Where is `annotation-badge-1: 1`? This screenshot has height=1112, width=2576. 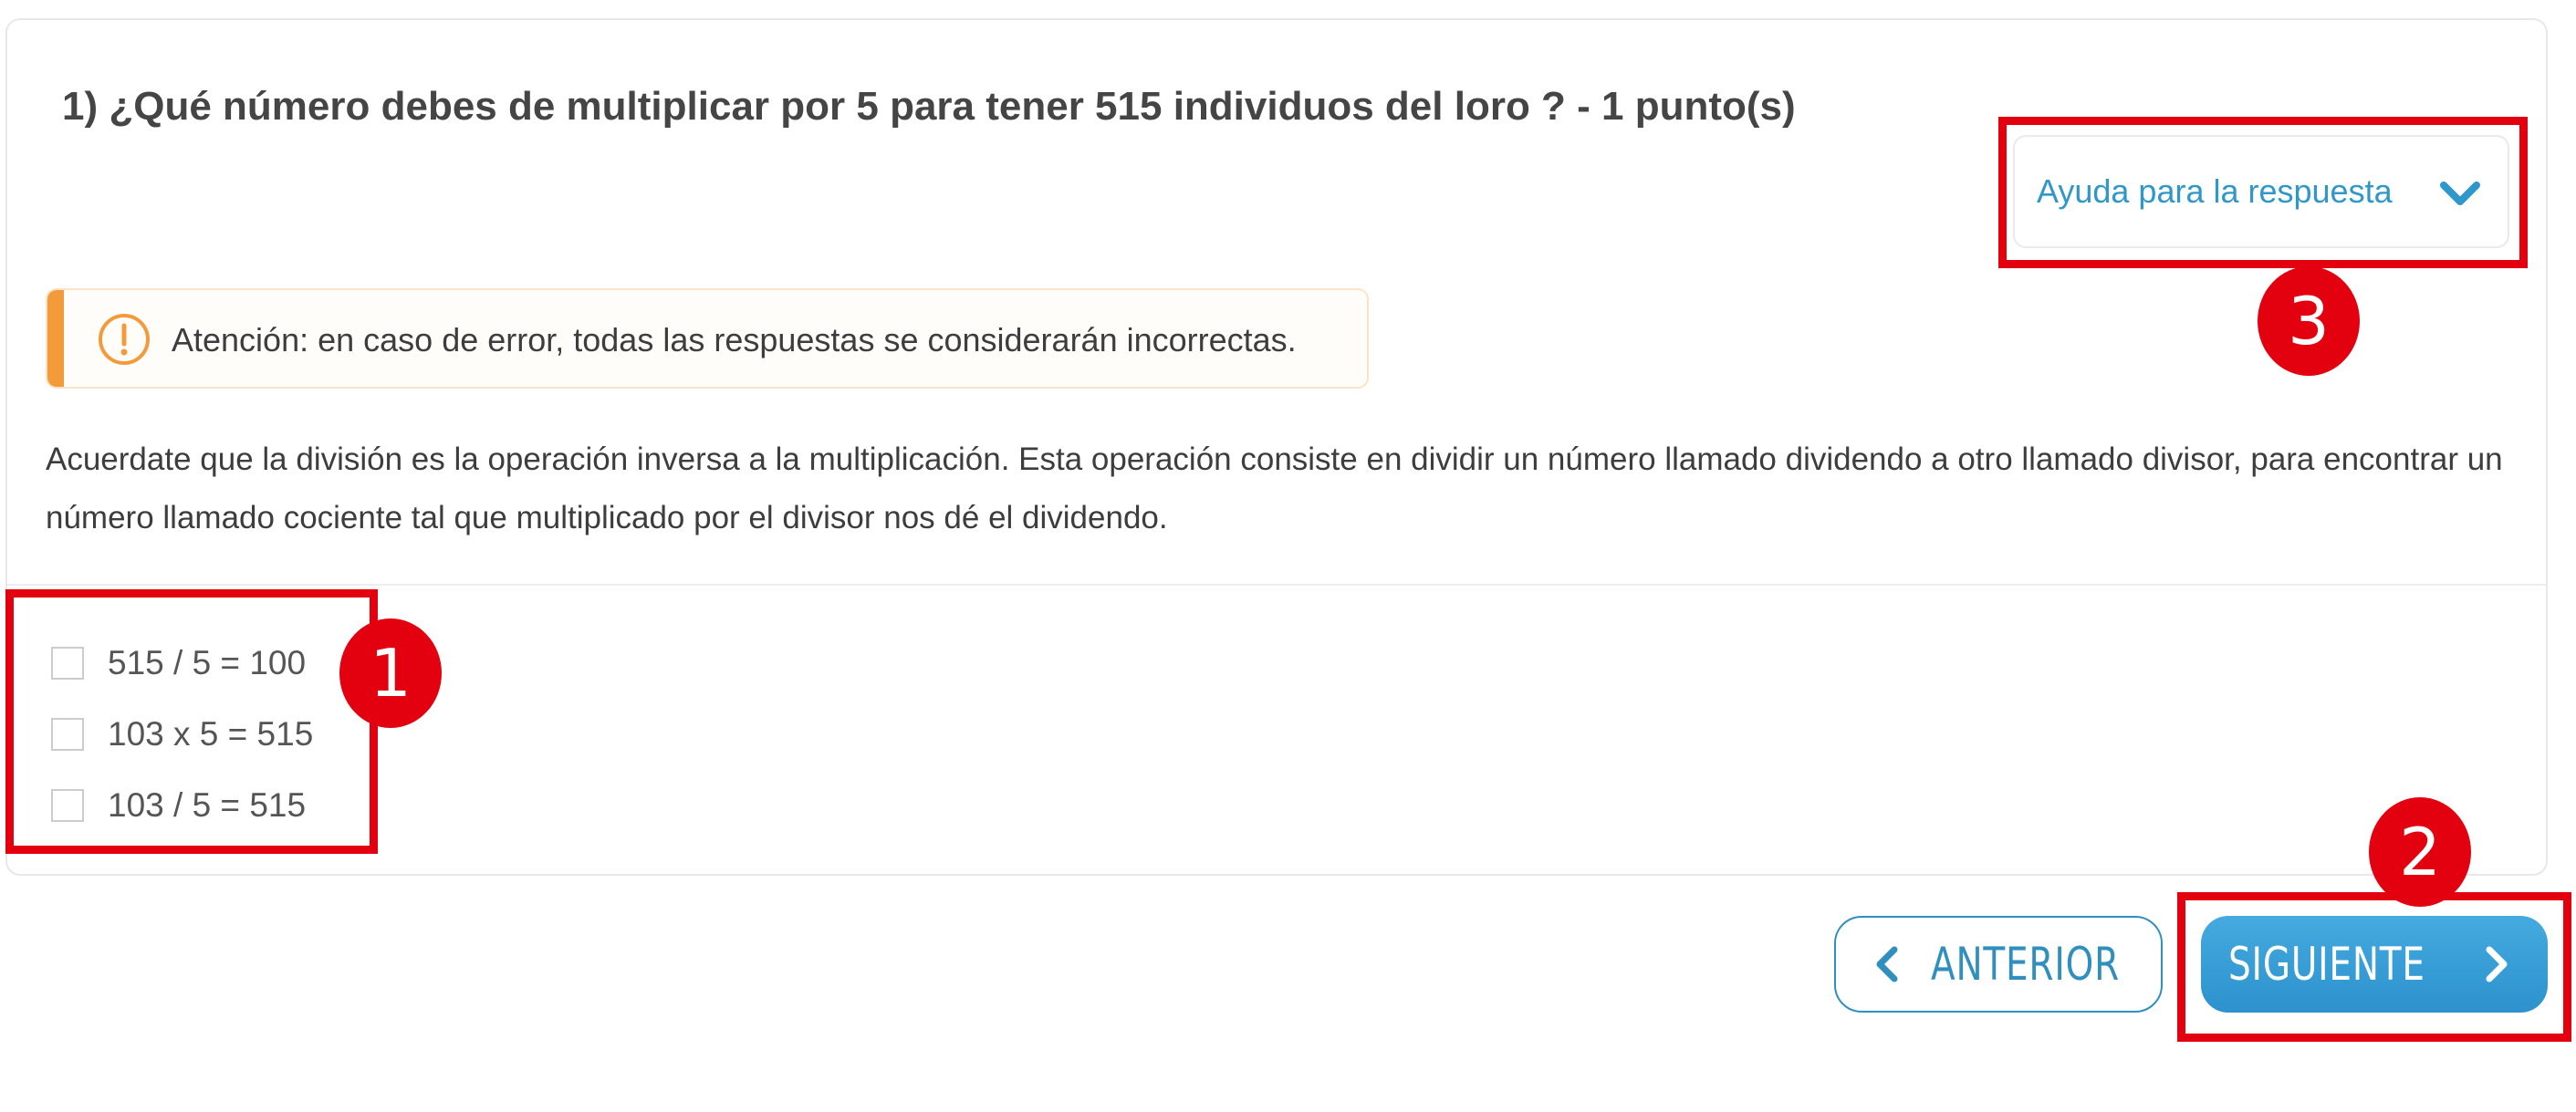
annotation-badge-1: 1 is located at coordinates (390, 673).